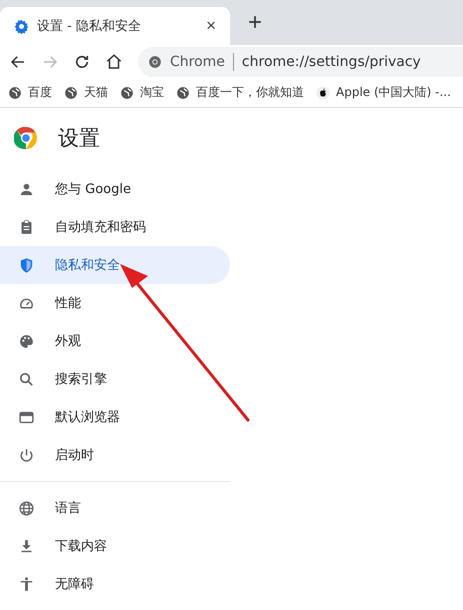 The image size is (463, 610). Describe the element at coordinates (26, 265) in the screenshot. I see `shield-icon` at that location.